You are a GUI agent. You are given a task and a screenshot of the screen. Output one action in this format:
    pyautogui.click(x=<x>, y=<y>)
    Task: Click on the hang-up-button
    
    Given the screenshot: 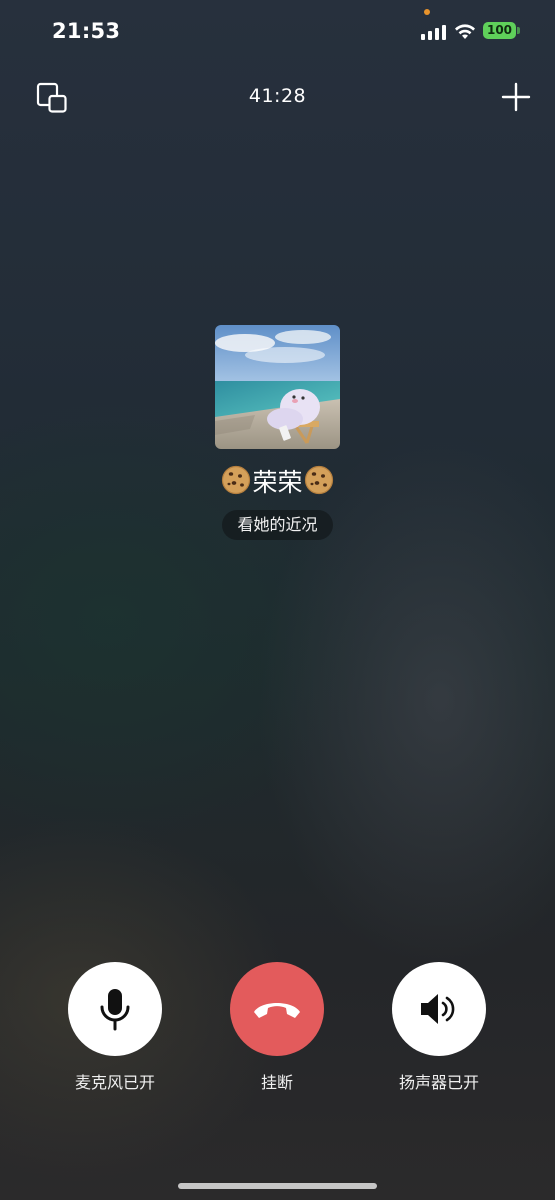 What is the action you would take?
    pyautogui.click(x=277, y=1009)
    